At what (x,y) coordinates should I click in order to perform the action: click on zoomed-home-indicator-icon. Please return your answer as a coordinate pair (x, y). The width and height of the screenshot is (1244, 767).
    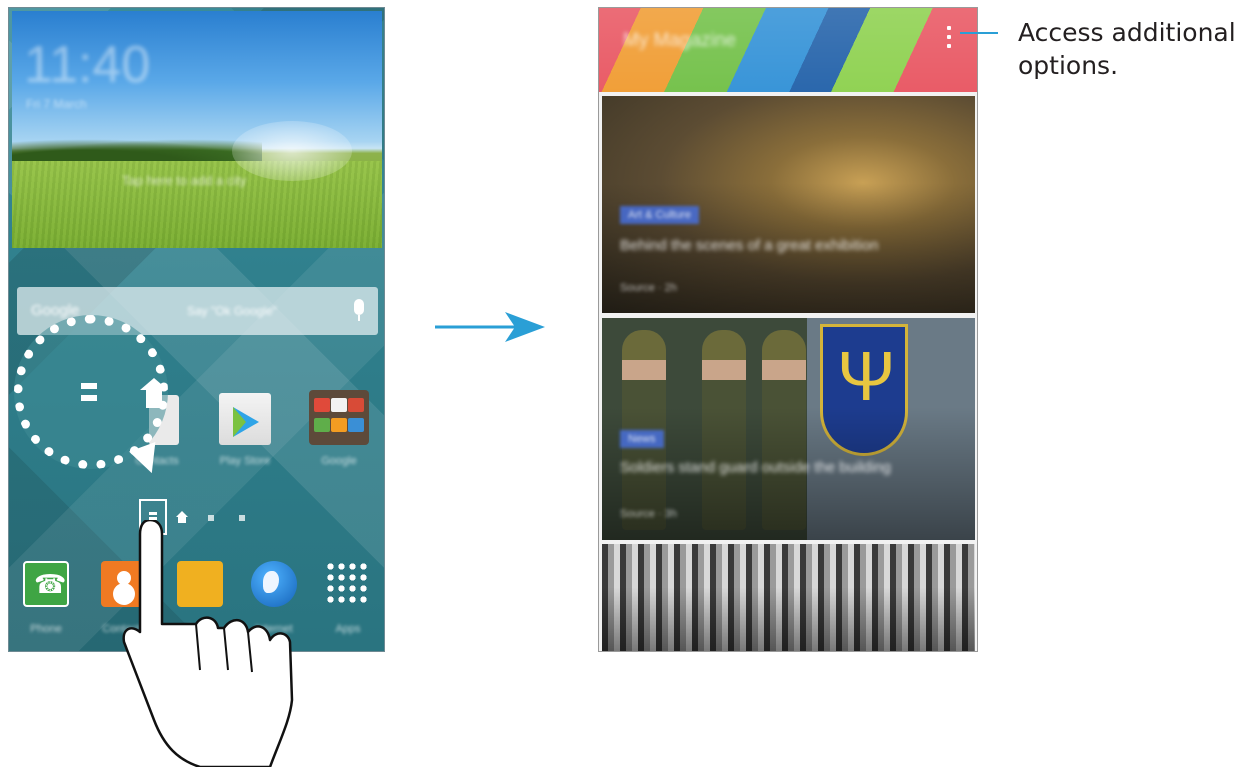
    Looking at the image, I should click on (154, 393).